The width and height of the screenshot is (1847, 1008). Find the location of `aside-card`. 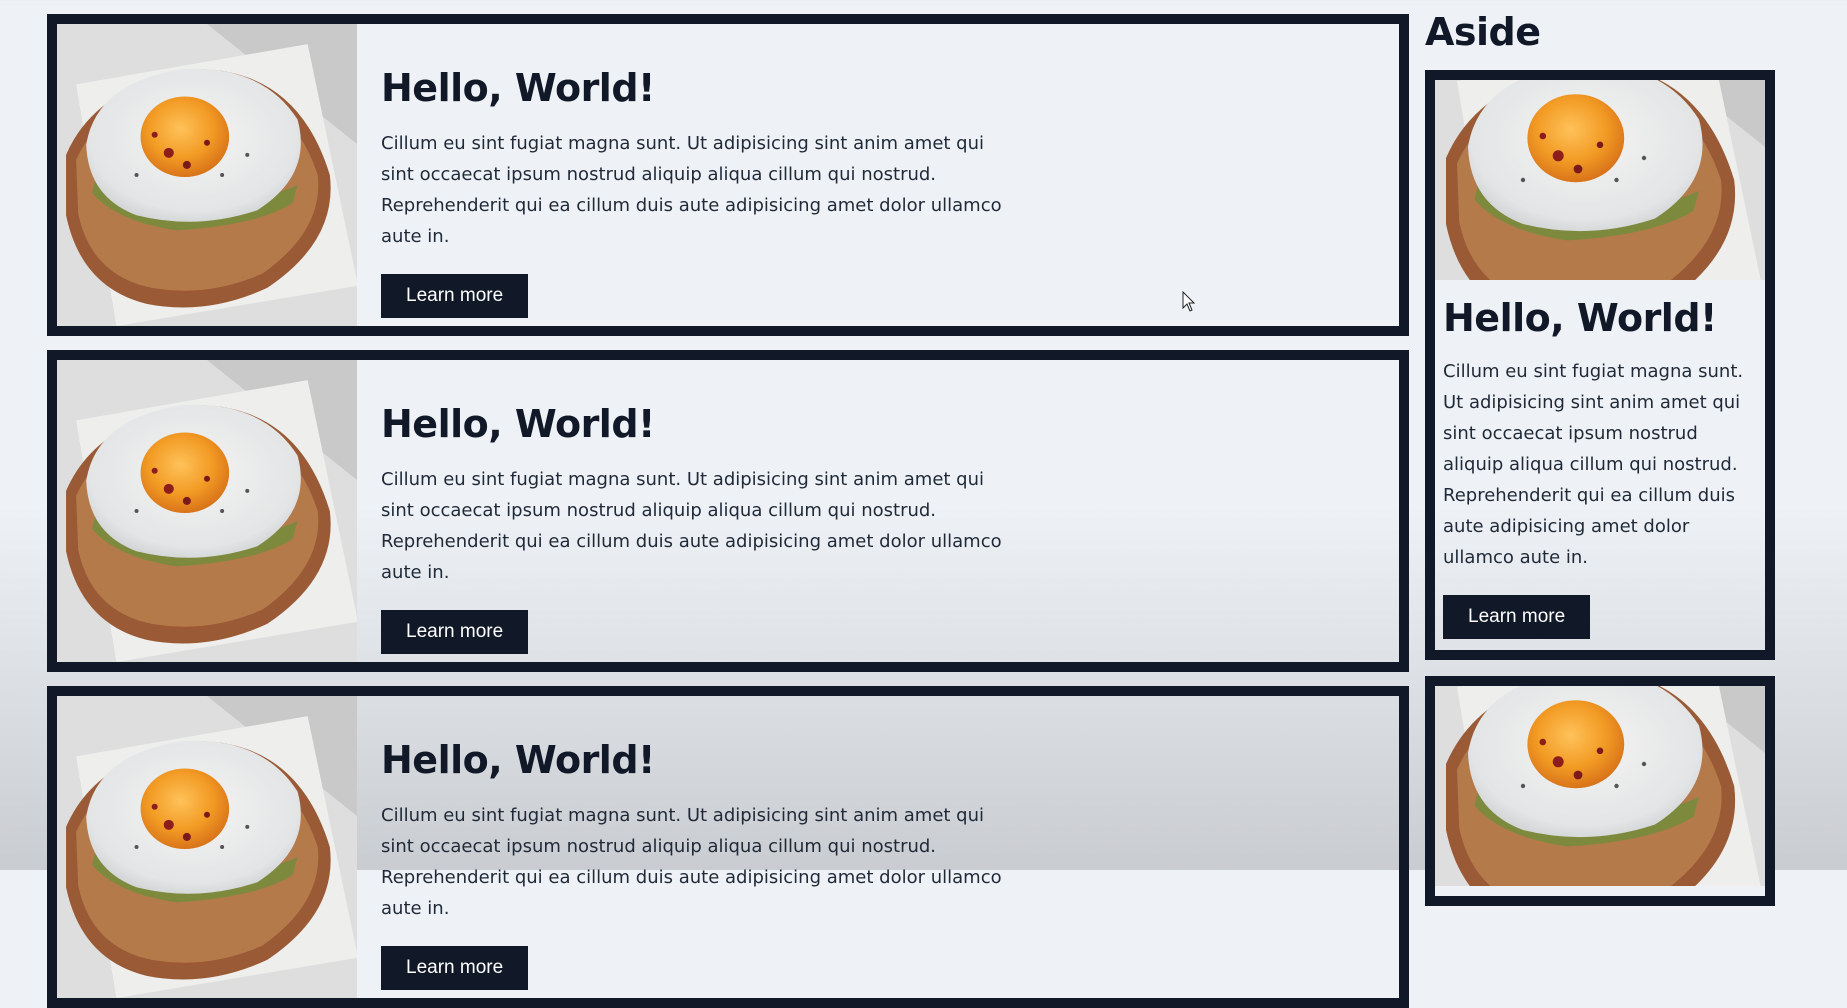

aside-card is located at coordinates (1600, 791).